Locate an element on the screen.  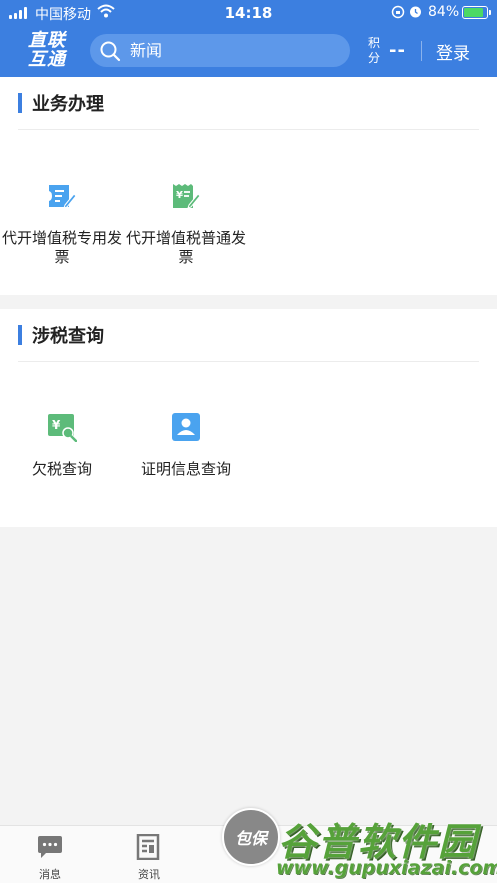
section-title: 涉税查询 is located at coordinates (61, 335).